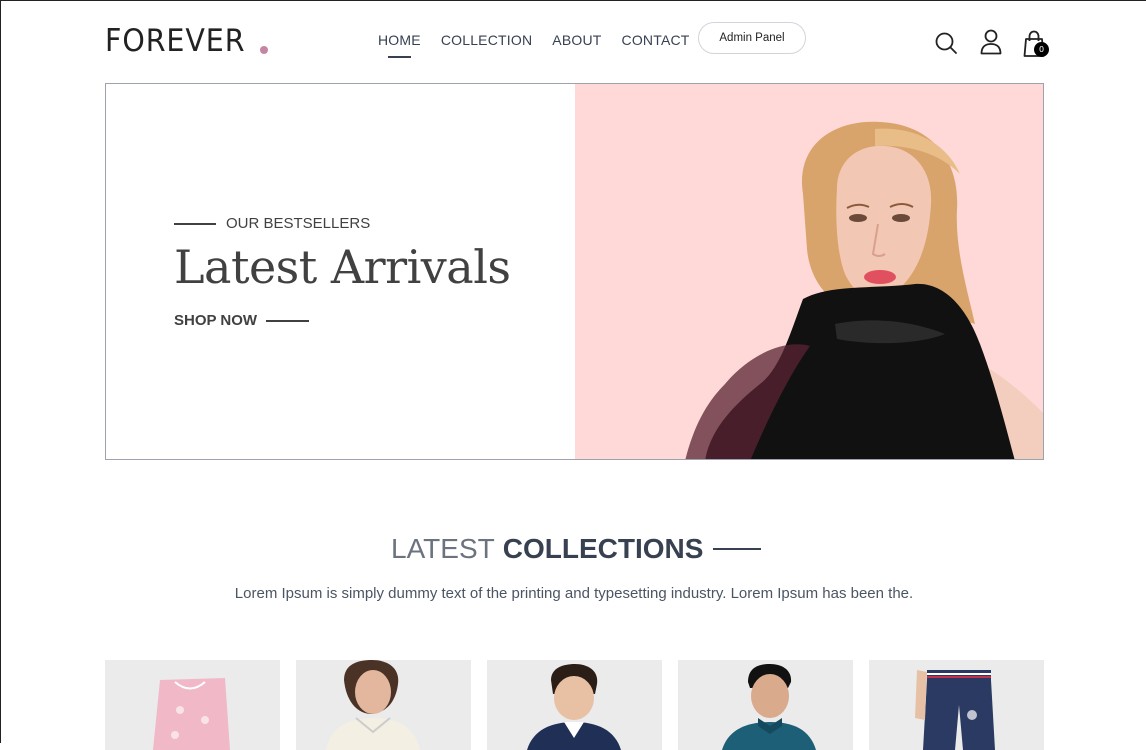  I want to click on hero-eyebrow: OUR BESTSELLERS, so click(272, 223).